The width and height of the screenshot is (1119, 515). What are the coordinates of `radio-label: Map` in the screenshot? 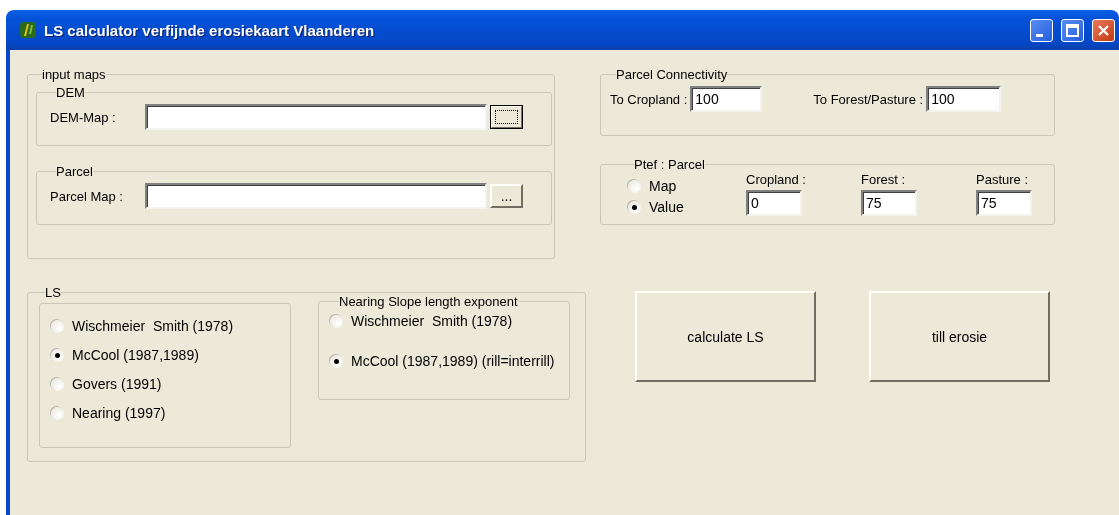 It's located at (663, 186).